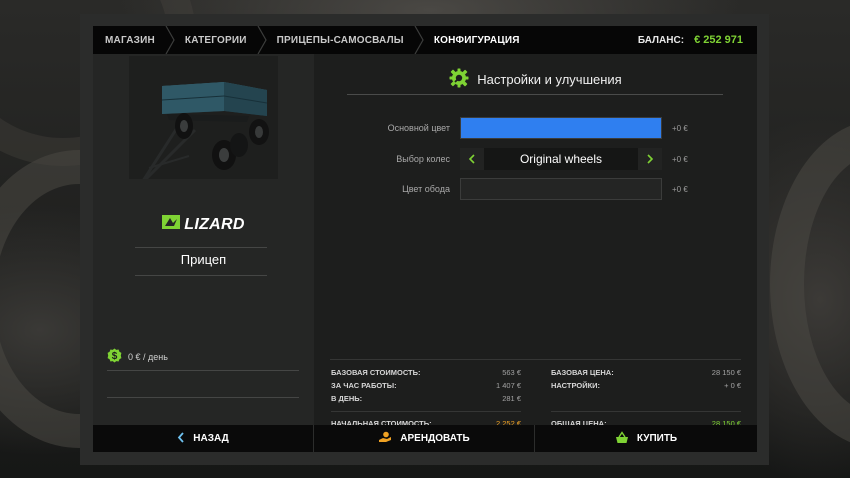 This screenshot has height=478, width=850. I want to click on buy-basket-icon, so click(622, 438).